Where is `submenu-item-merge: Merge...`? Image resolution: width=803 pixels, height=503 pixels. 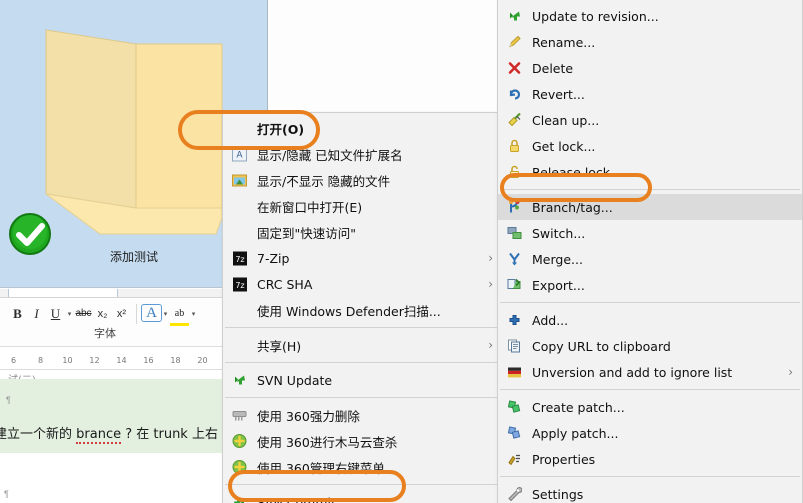 submenu-item-merge: Merge... is located at coordinates (650, 259).